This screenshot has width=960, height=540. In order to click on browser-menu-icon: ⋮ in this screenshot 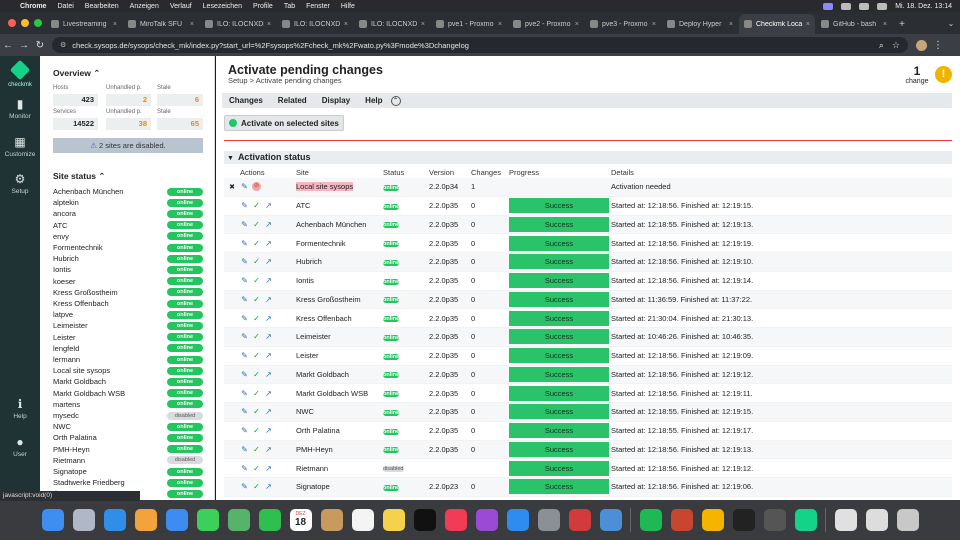, I will do `click(938, 45)`.